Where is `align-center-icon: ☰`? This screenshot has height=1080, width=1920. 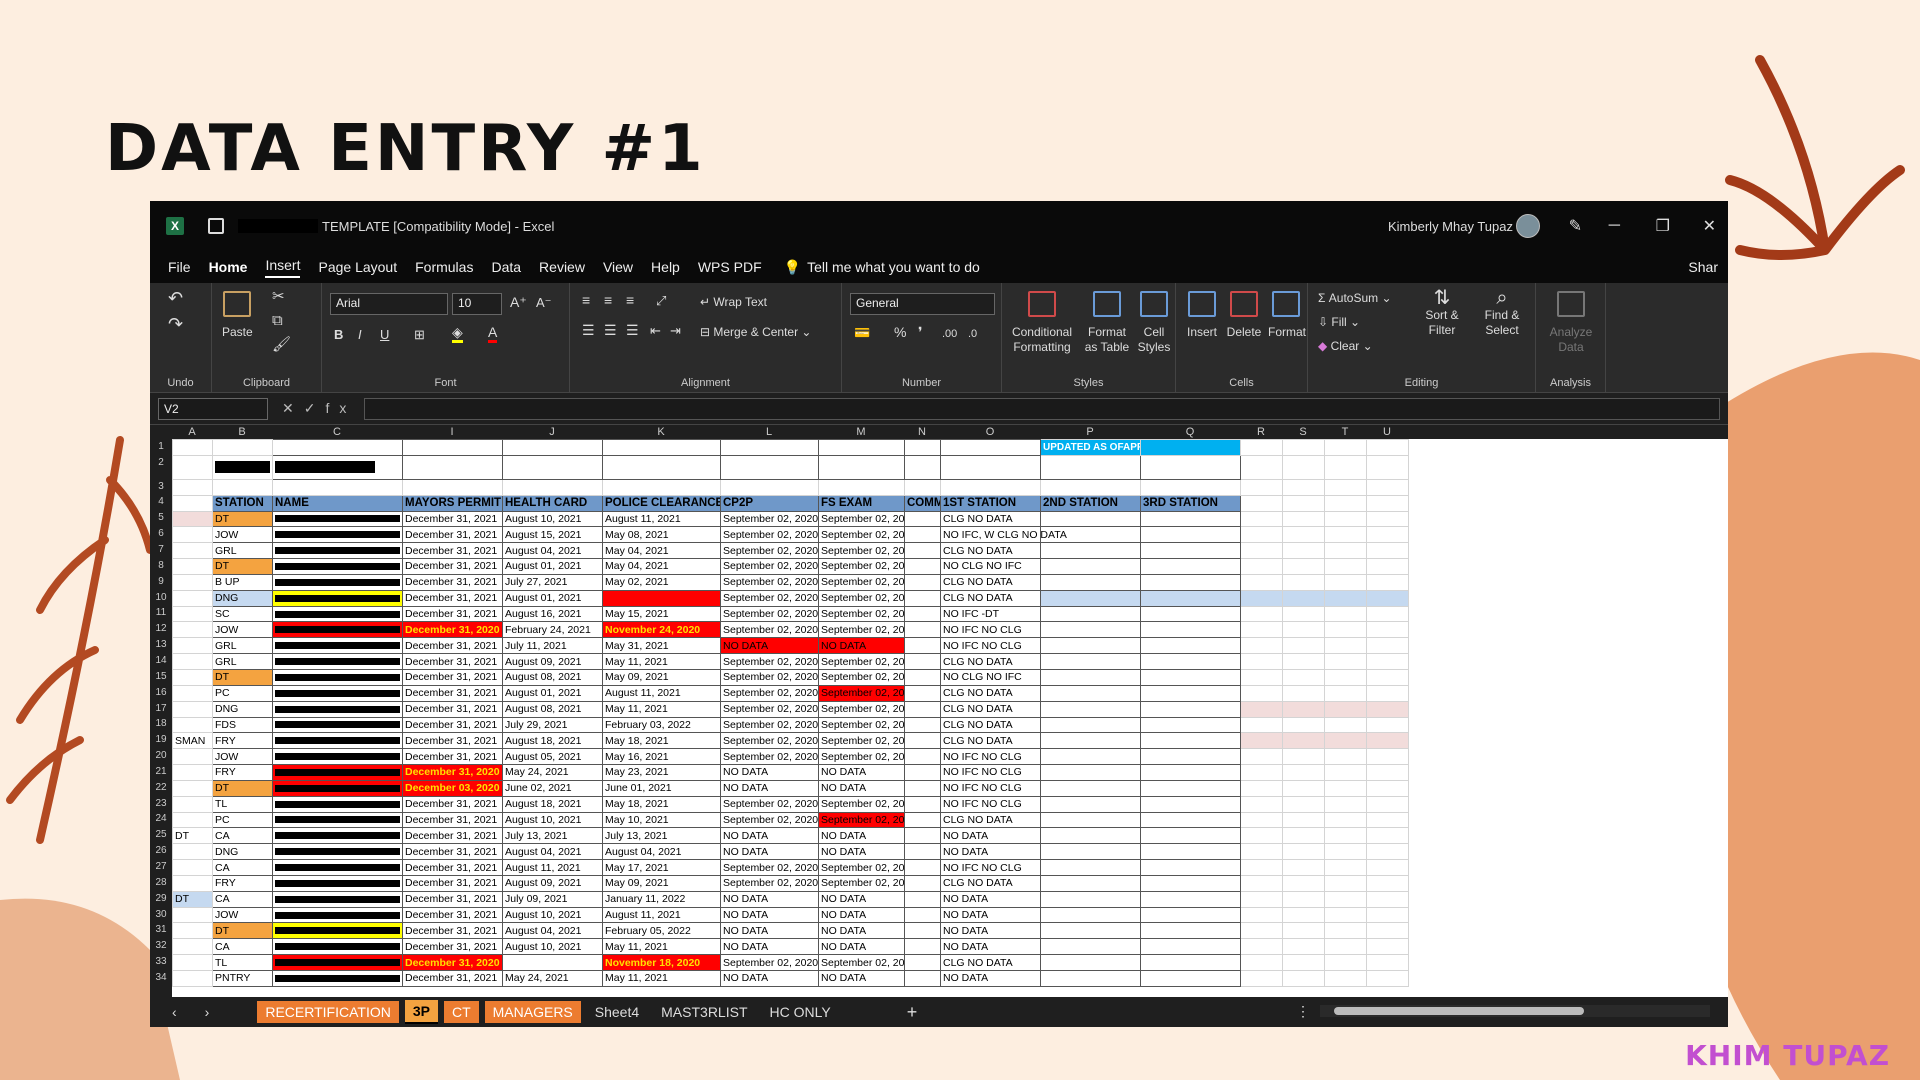 align-center-icon: ☰ is located at coordinates (610, 330).